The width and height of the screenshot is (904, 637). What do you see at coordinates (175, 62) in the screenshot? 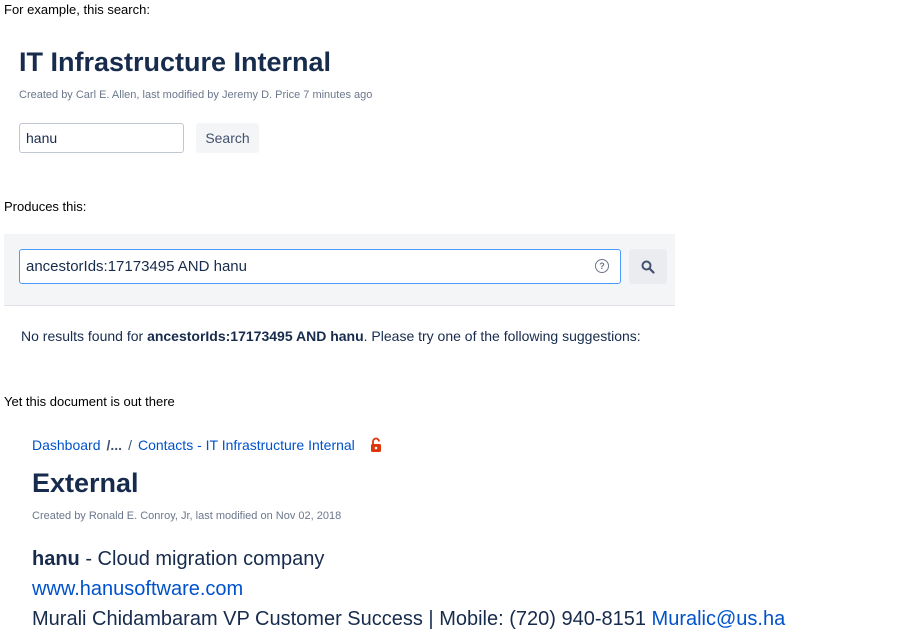
I see `page-title: IT Infrastructure Internal` at bounding box center [175, 62].